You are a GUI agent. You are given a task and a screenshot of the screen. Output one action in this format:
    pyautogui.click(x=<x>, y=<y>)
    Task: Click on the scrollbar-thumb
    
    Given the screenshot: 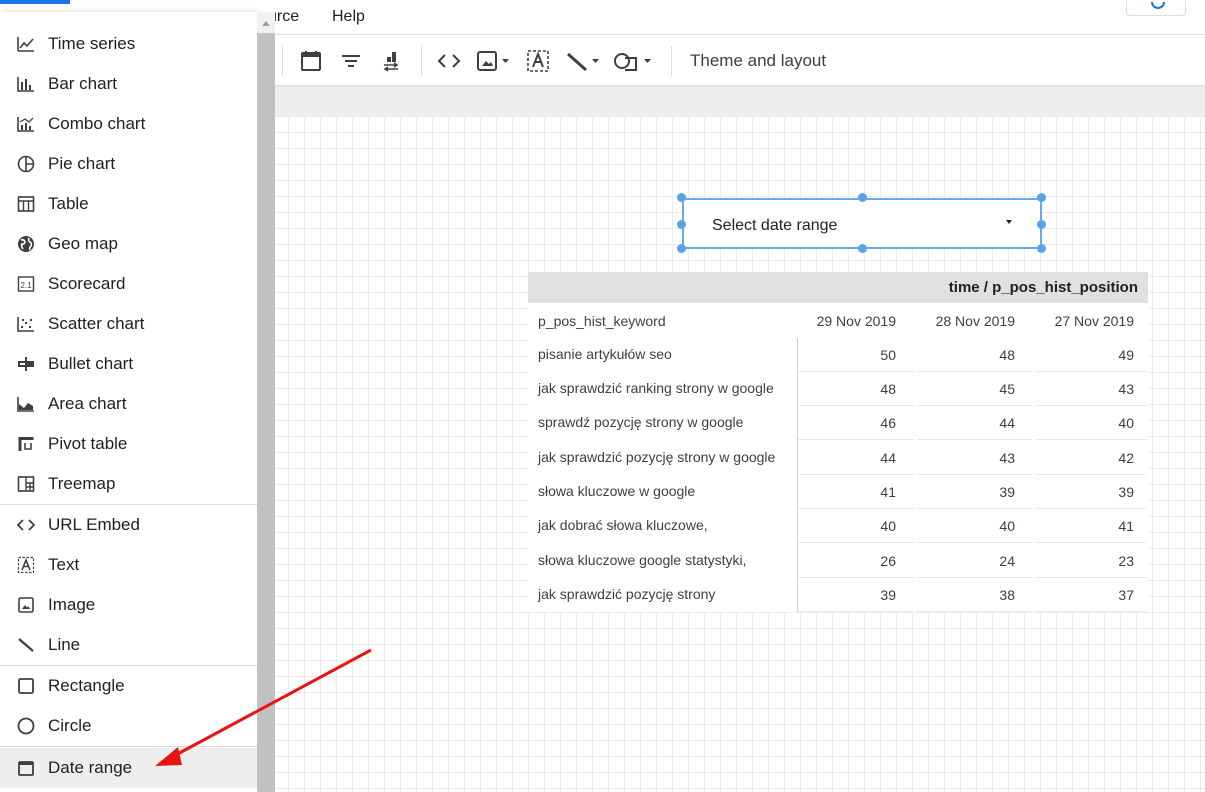 What is the action you would take?
    pyautogui.click(x=266, y=412)
    